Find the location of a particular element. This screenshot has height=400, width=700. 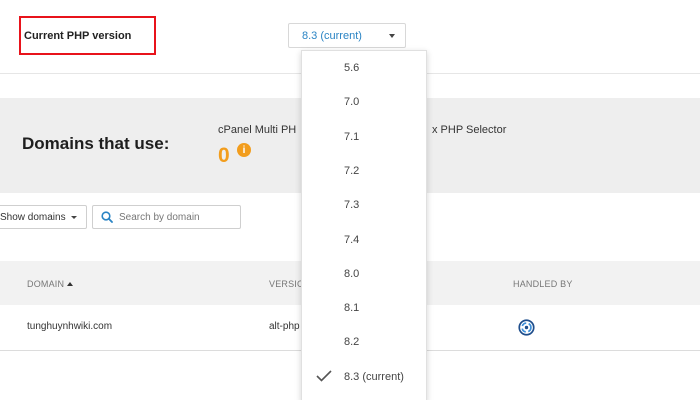

dropdown-option: 8.0 is located at coordinates (364, 274).